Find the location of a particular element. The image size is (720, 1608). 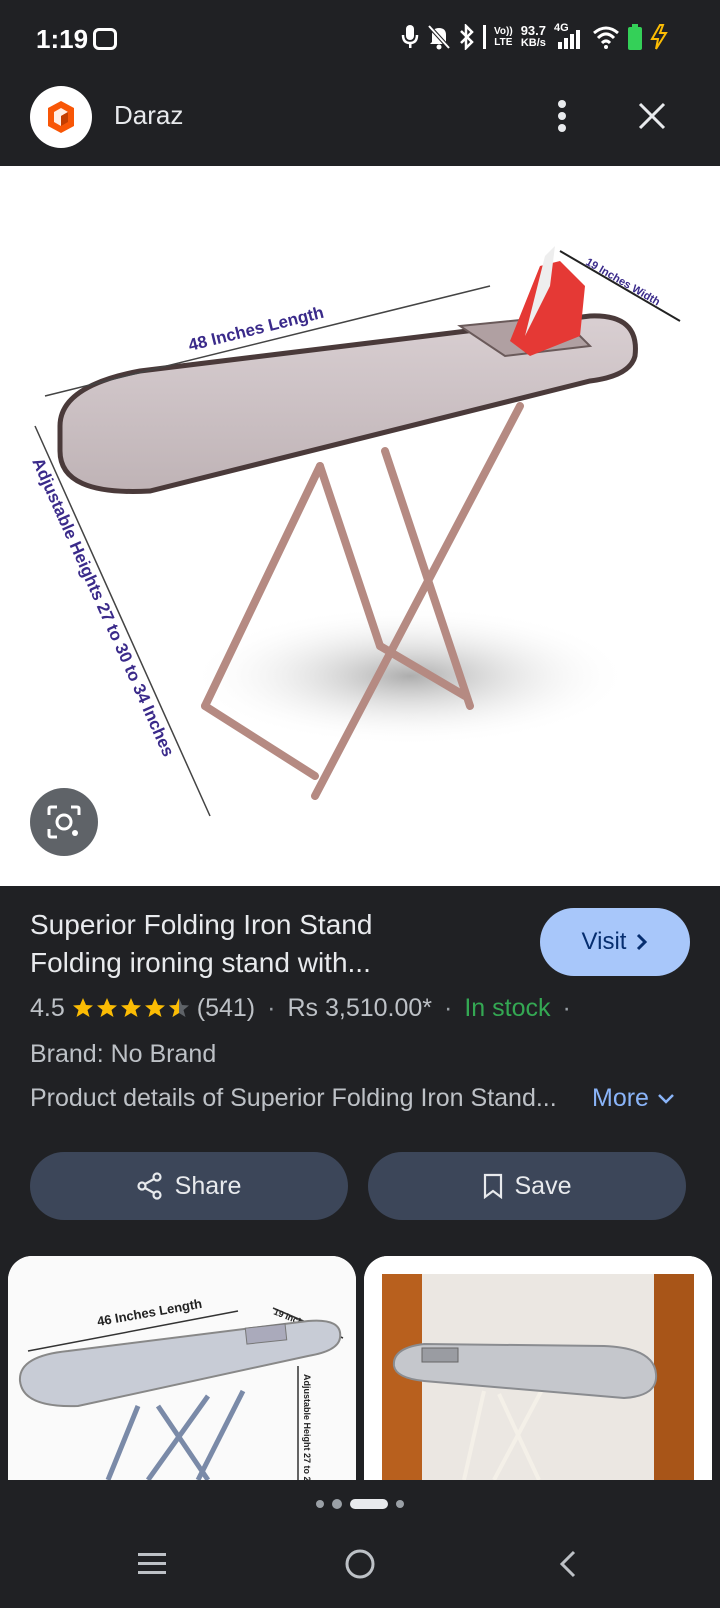

home-circle-icon is located at coordinates (360, 1564).